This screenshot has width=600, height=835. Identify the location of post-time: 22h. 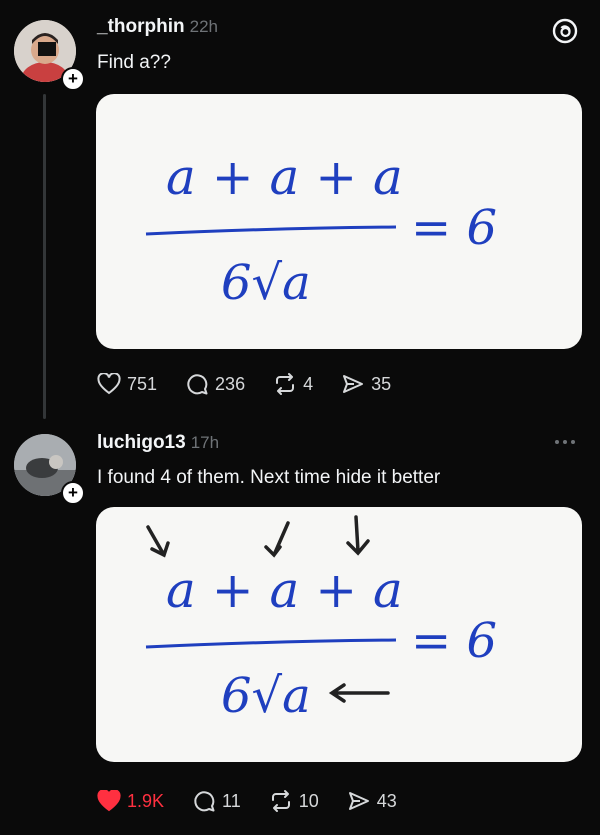
(203, 26).